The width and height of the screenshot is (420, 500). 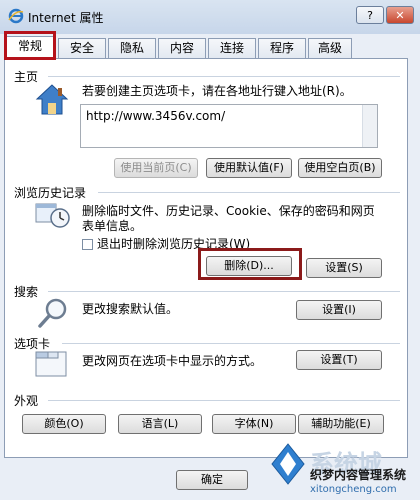 What do you see at coordinates (339, 360) in the screenshot?
I see `tabs-settings-button: 设置(T)` at bounding box center [339, 360].